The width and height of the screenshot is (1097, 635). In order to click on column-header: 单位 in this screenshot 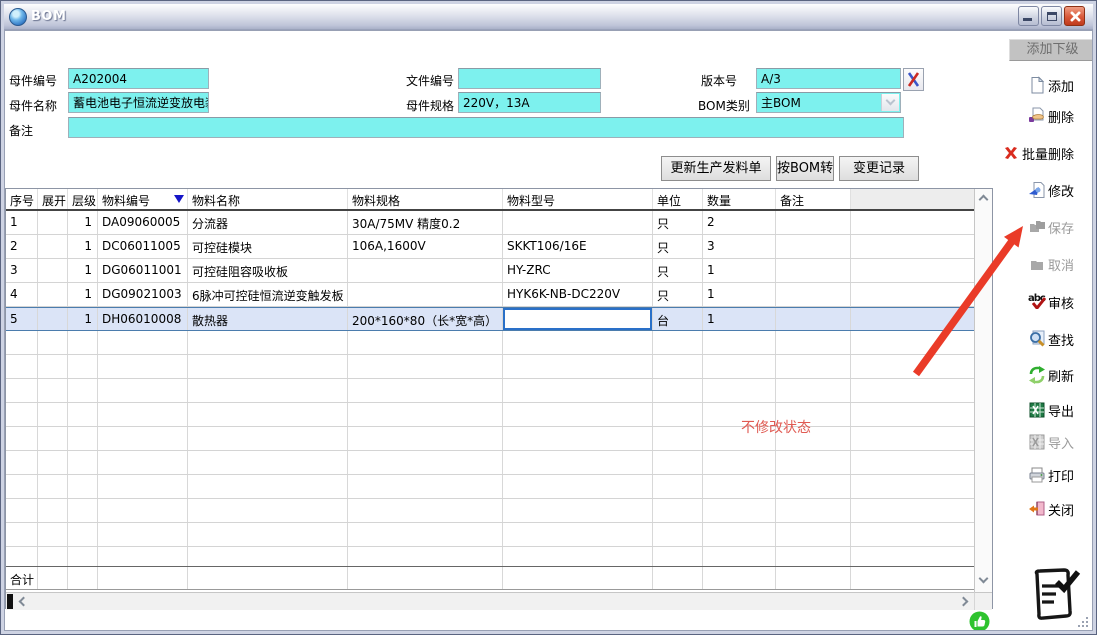, I will do `click(678, 199)`.